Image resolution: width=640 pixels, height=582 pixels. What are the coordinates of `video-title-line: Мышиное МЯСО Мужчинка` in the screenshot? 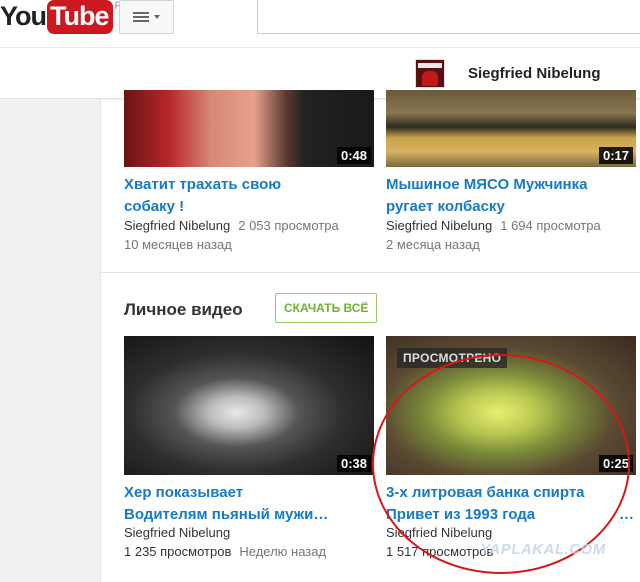 It's located at (487, 184).